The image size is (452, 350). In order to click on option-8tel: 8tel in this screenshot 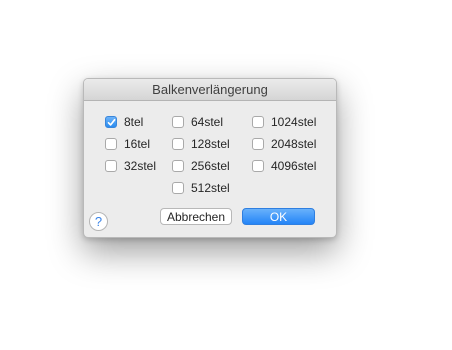, I will do `click(124, 122)`.